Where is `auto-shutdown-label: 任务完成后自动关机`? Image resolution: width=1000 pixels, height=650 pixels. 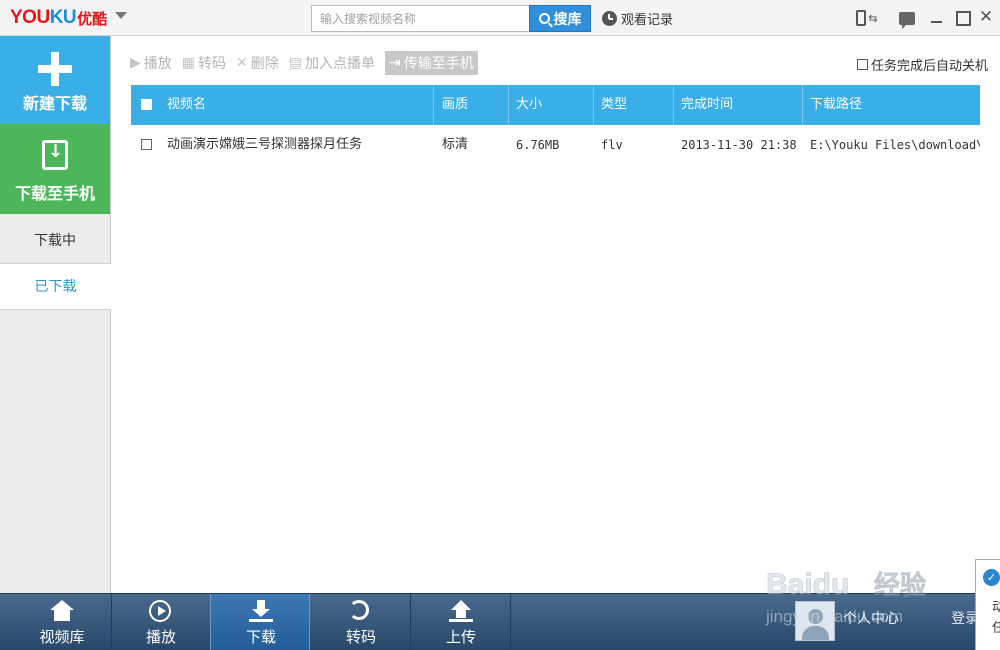
auto-shutdown-label: 任务完成后自动关机 is located at coordinates (930, 66).